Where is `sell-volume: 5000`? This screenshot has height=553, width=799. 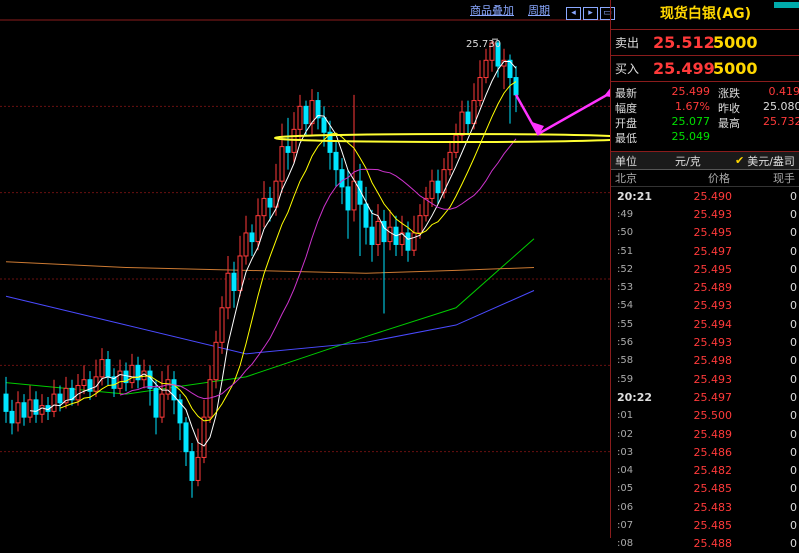 sell-volume: 5000 is located at coordinates (735, 42).